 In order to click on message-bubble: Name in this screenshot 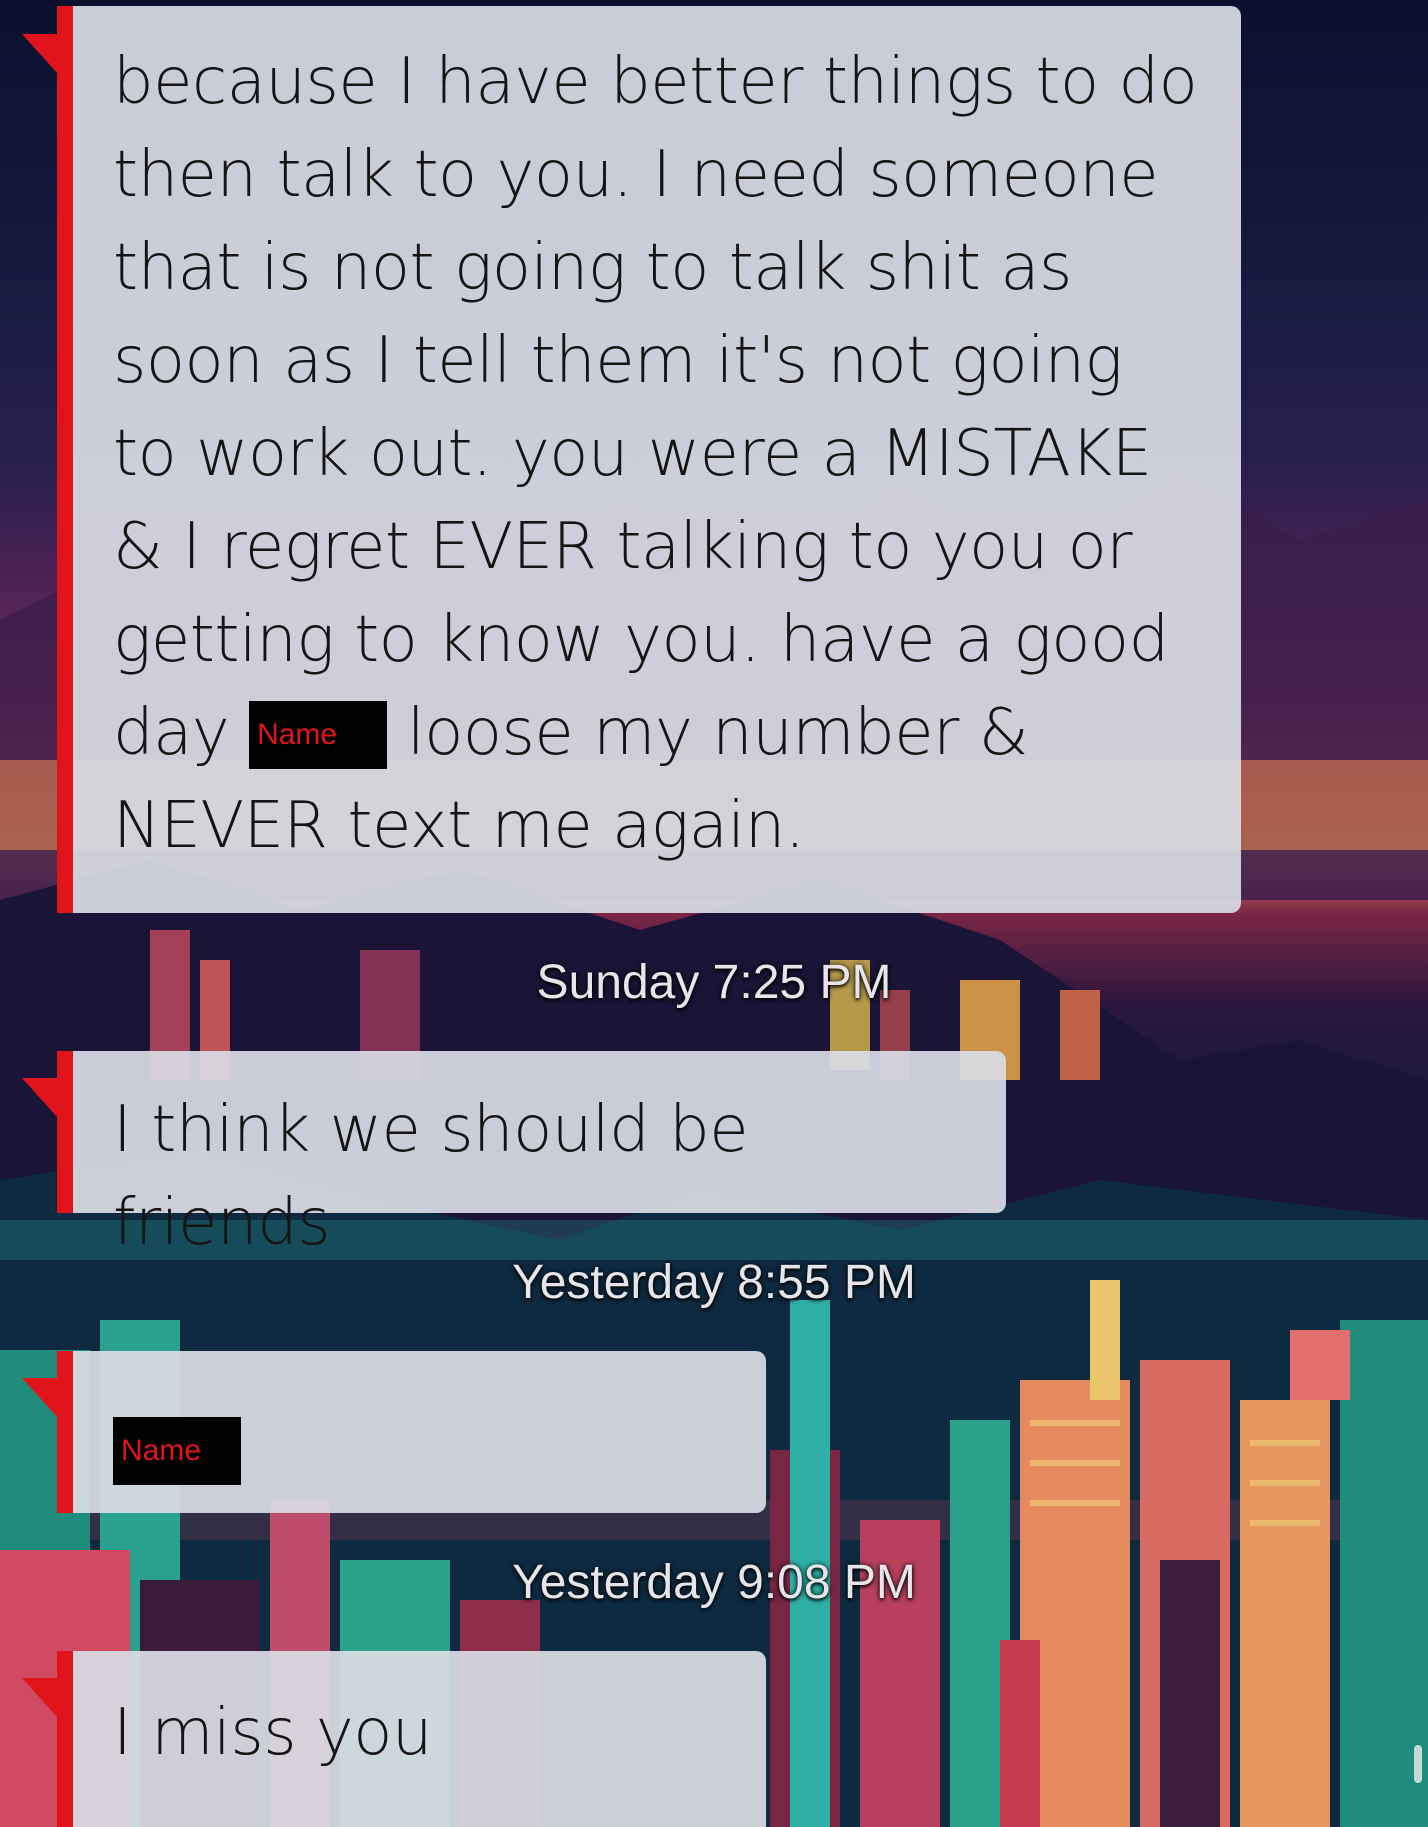, I will do `click(411, 1432)`.